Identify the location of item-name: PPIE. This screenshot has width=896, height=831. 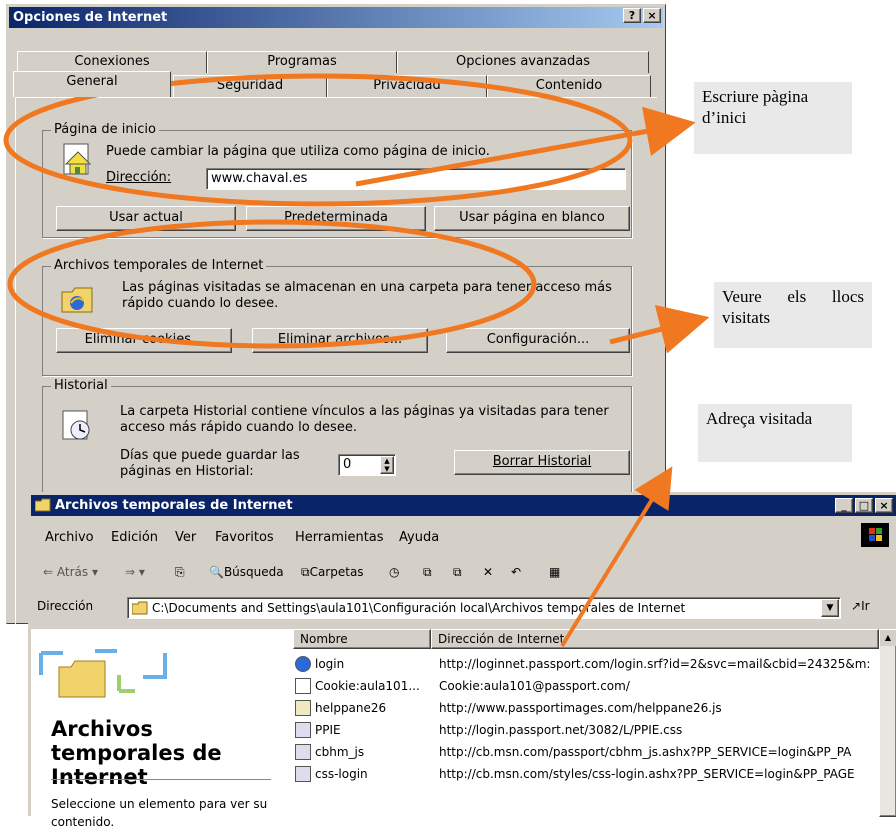
(328, 730).